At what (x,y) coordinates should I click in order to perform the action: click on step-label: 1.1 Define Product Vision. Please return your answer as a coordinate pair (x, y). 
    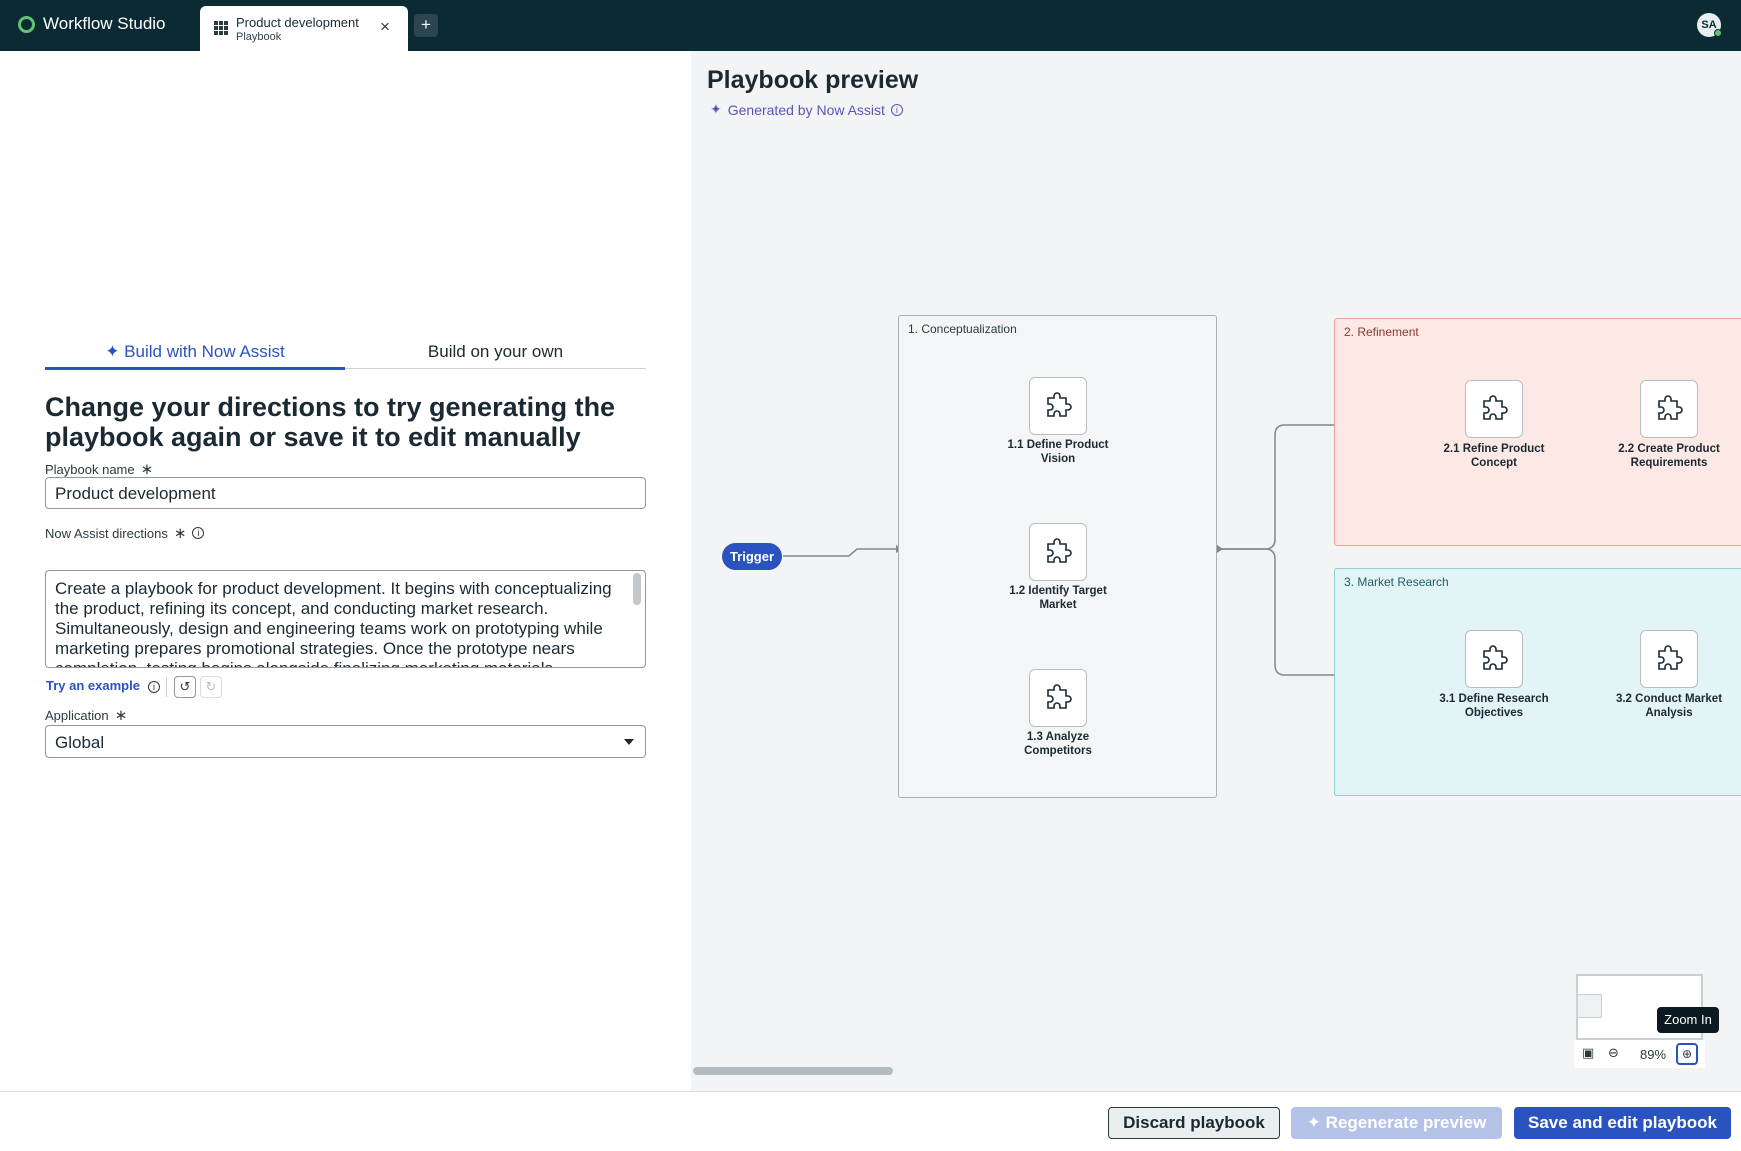
    Looking at the image, I should click on (1058, 452).